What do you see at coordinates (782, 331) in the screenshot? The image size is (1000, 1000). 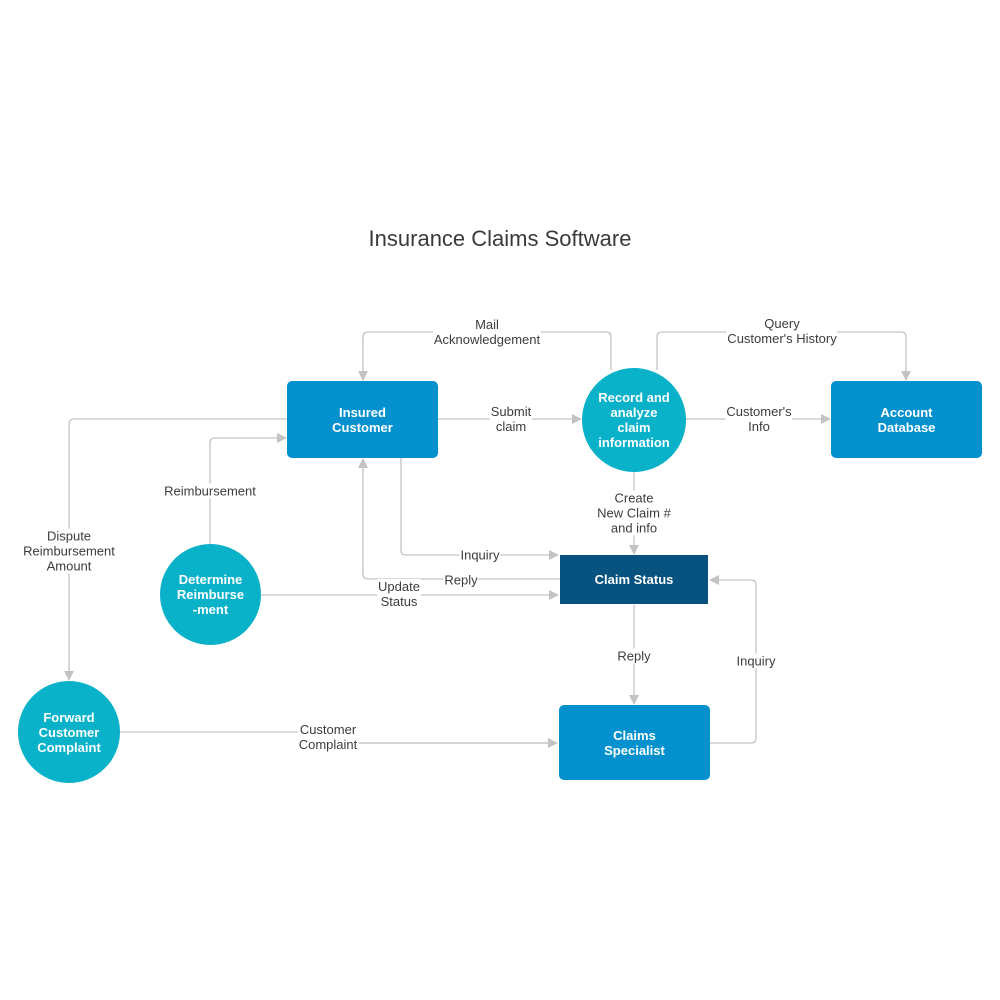 I see `label-query-history: Query Customer's History` at bounding box center [782, 331].